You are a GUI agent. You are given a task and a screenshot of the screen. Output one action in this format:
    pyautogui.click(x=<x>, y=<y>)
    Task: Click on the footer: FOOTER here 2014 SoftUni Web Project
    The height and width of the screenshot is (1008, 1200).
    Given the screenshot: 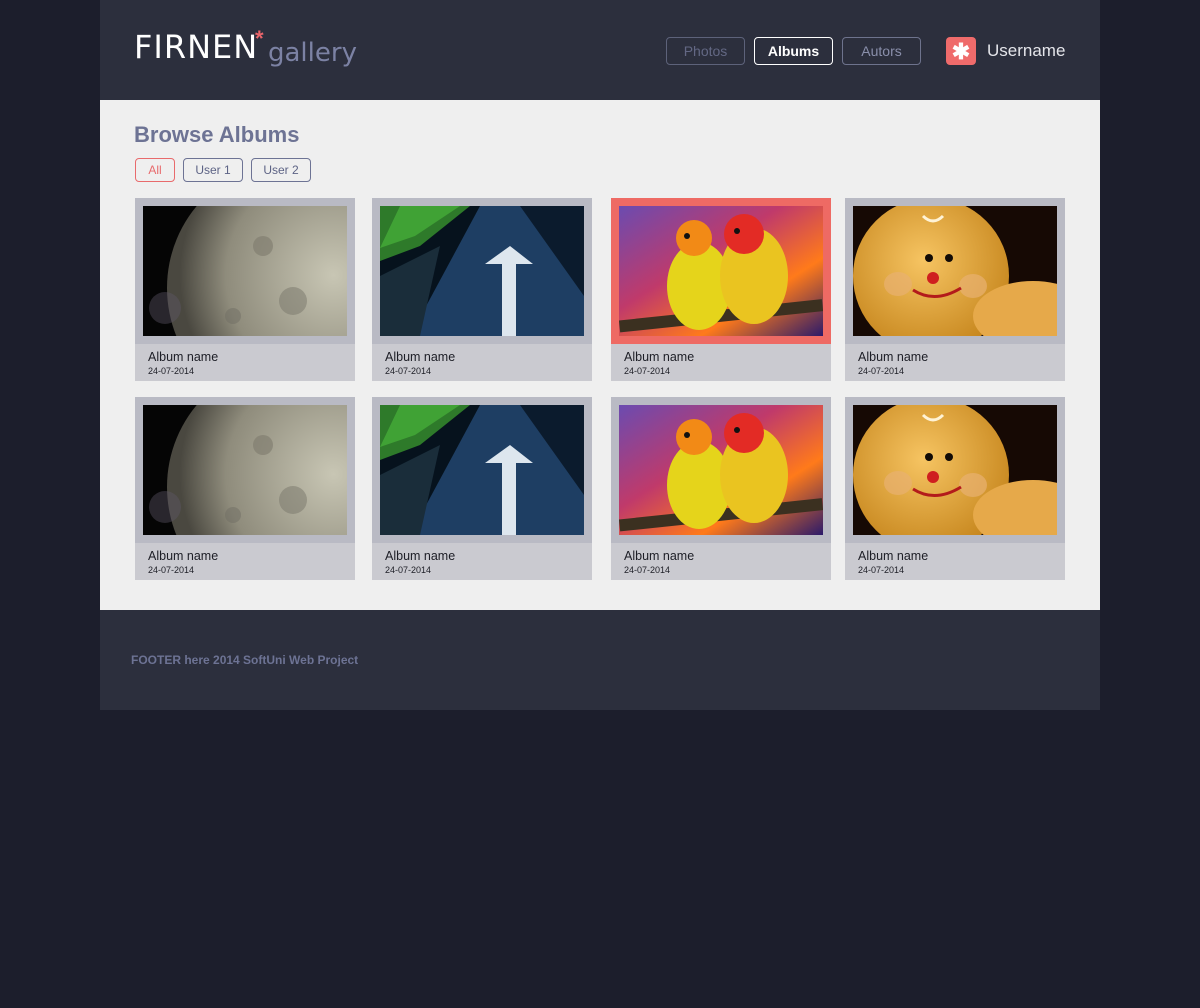 What is the action you would take?
    pyautogui.click(x=600, y=660)
    